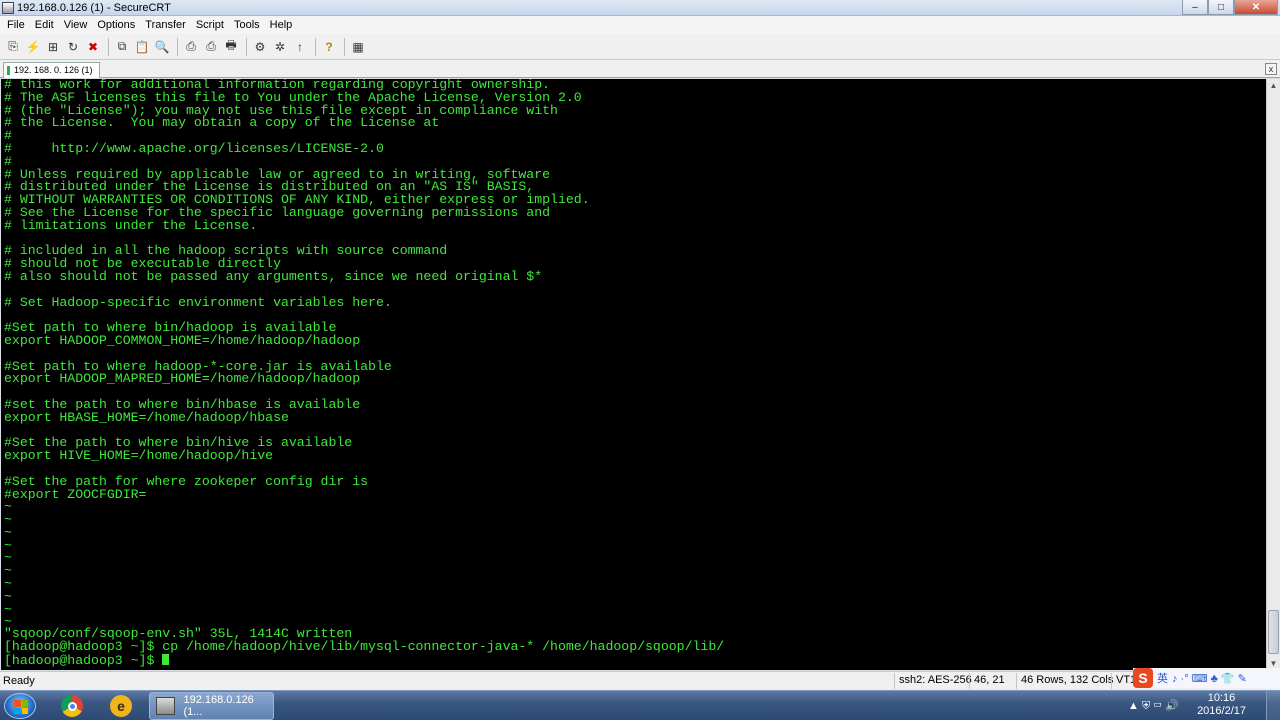  What do you see at coordinates (146, 417) in the screenshot?
I see `terminal-line: export HBASE_HOME=/home/hadoop/hbase` at bounding box center [146, 417].